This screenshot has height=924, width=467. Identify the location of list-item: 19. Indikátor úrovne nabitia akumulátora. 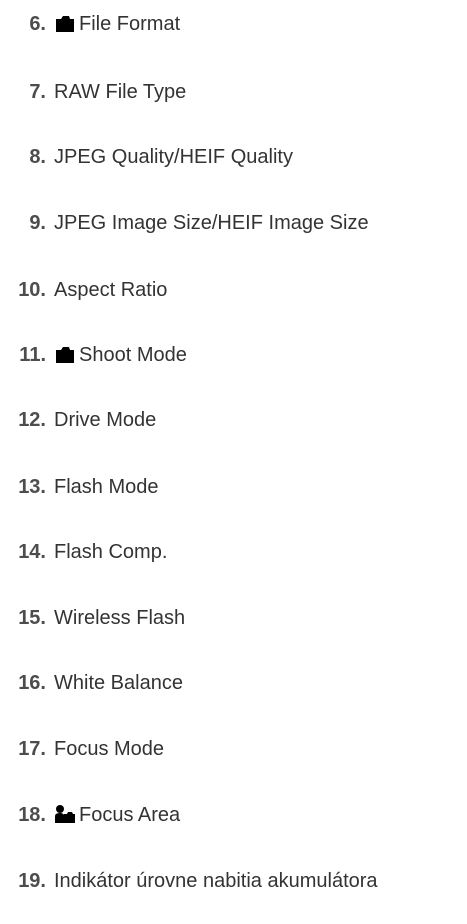
(189, 881).